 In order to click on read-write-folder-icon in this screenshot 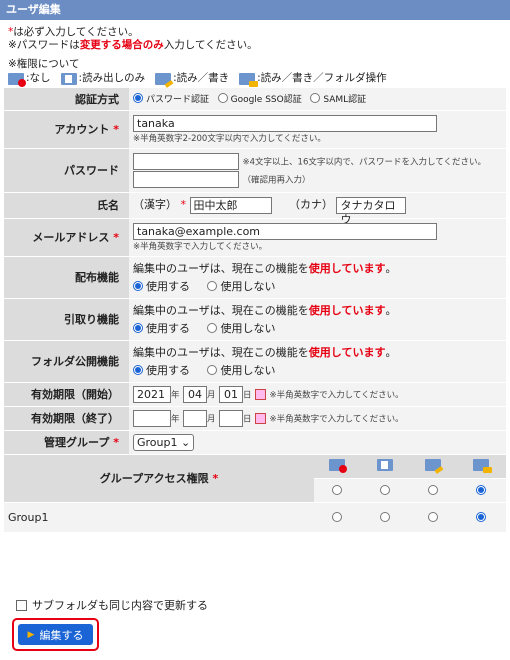, I will do `click(249, 79)`.